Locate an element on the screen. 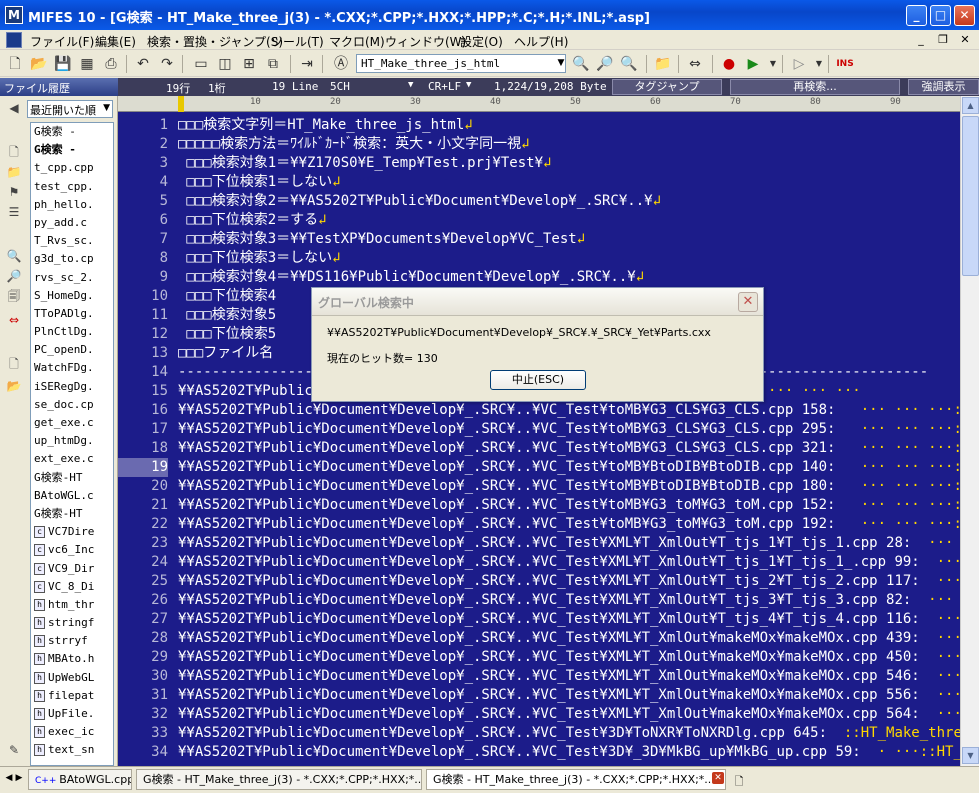 The width and height of the screenshot is (979, 793). search-doc-icon: 🗐 is located at coordinates (14, 296).